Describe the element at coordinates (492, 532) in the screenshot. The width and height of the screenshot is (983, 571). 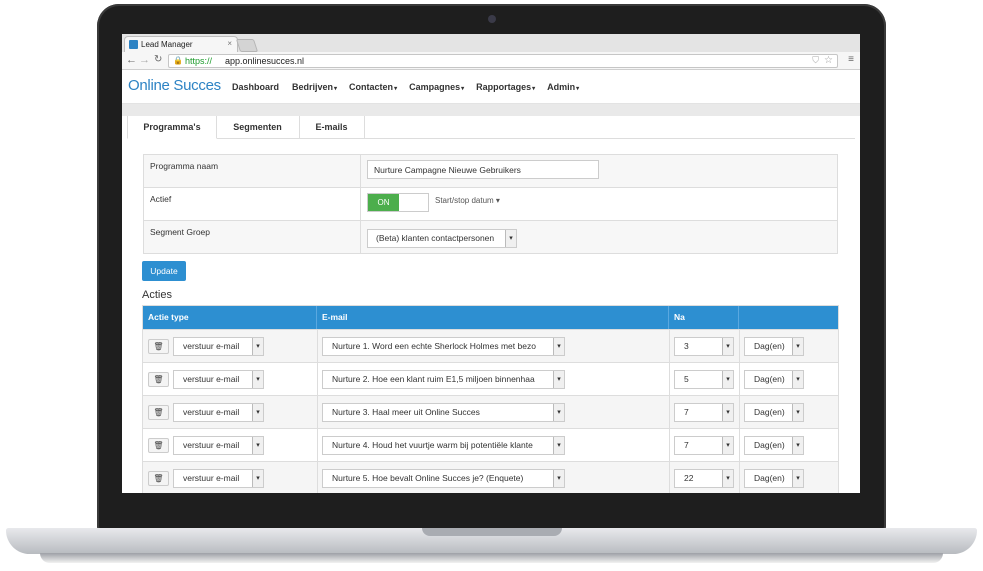
I see `laptop-notch` at that location.